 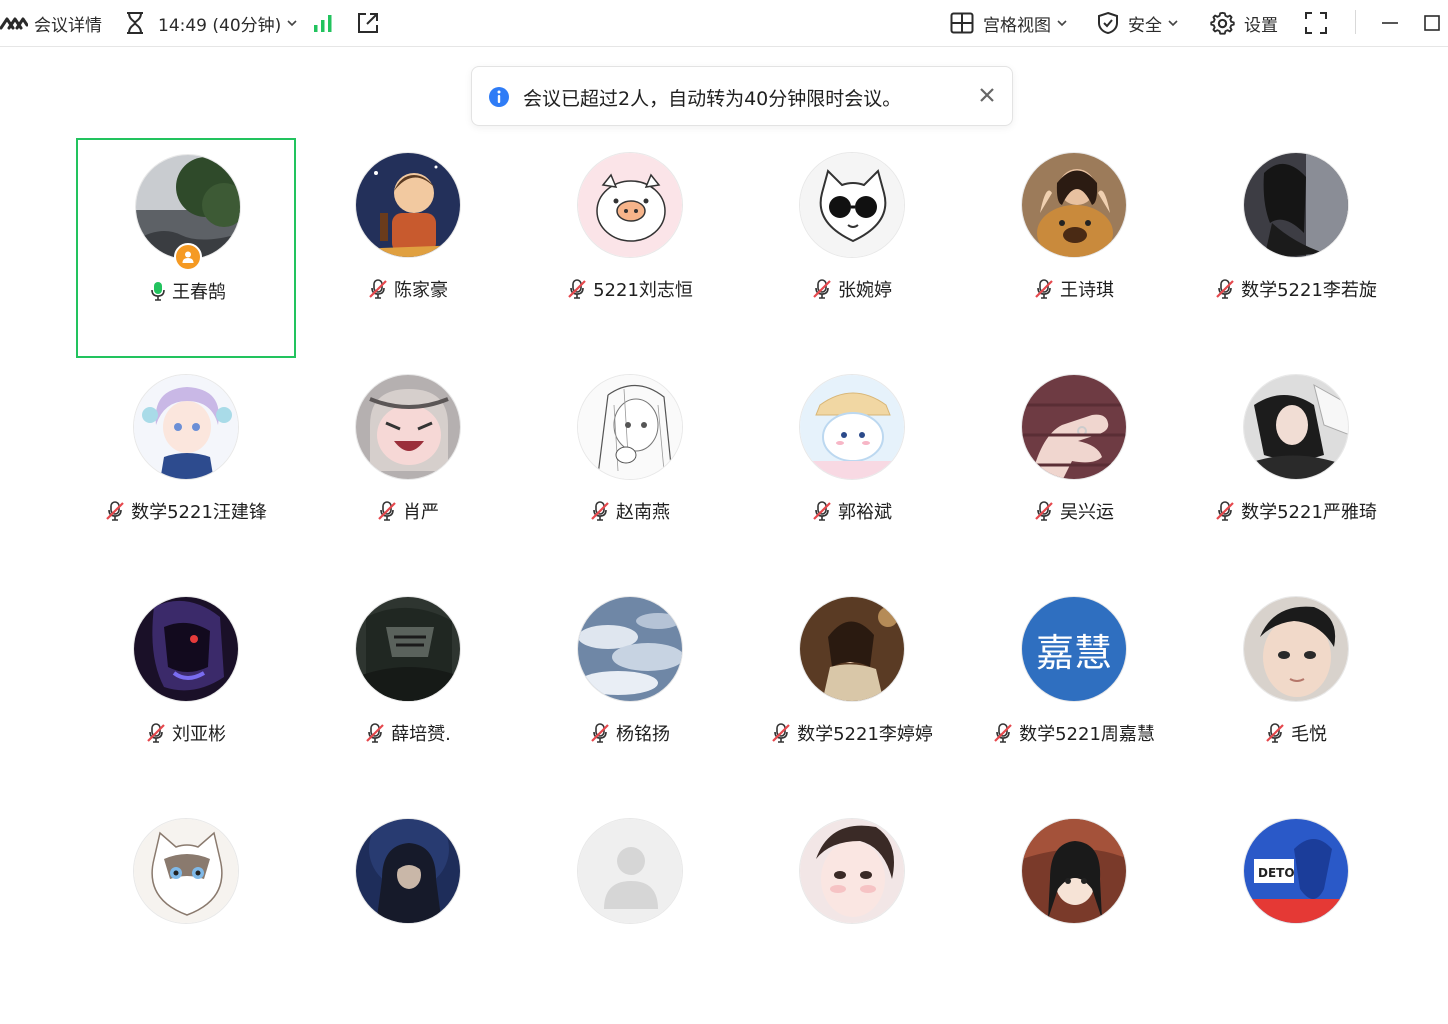 I want to click on avatar: 嘉慧, so click(x=1074, y=649).